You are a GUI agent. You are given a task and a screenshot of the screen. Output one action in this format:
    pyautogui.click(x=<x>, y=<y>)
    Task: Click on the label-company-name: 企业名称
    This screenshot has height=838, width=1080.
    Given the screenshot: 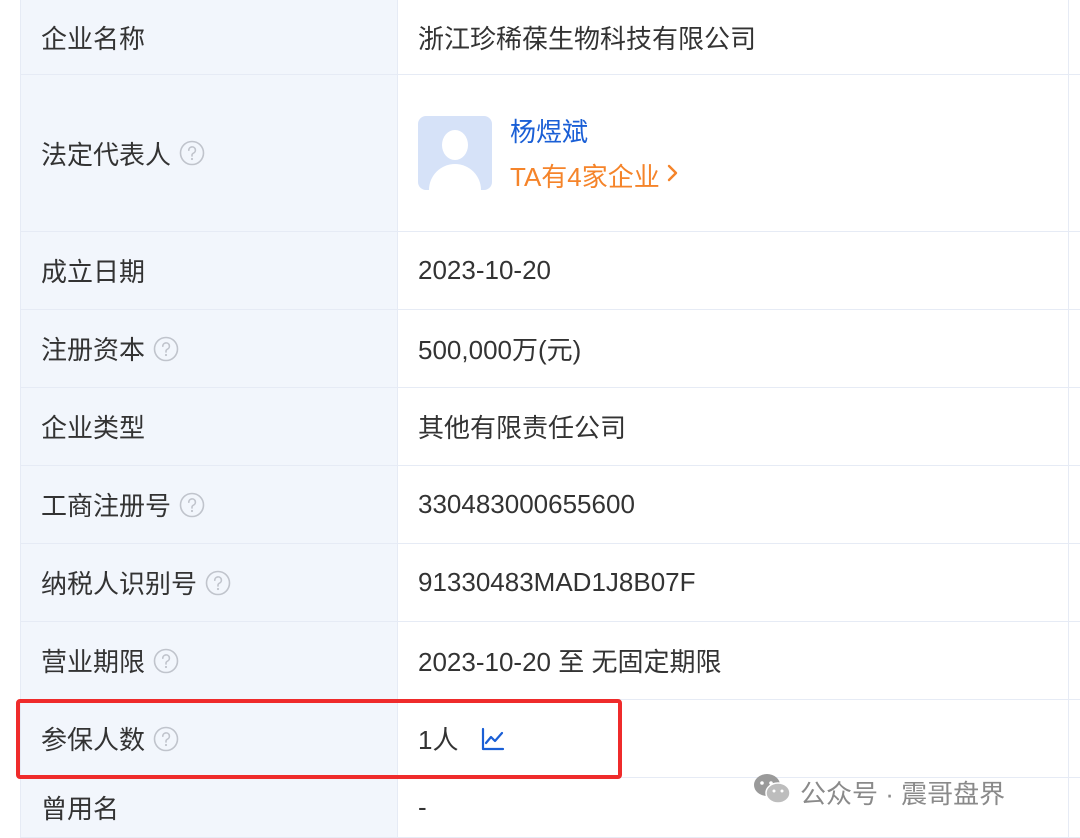 What is the action you would take?
    pyautogui.click(x=209, y=37)
    